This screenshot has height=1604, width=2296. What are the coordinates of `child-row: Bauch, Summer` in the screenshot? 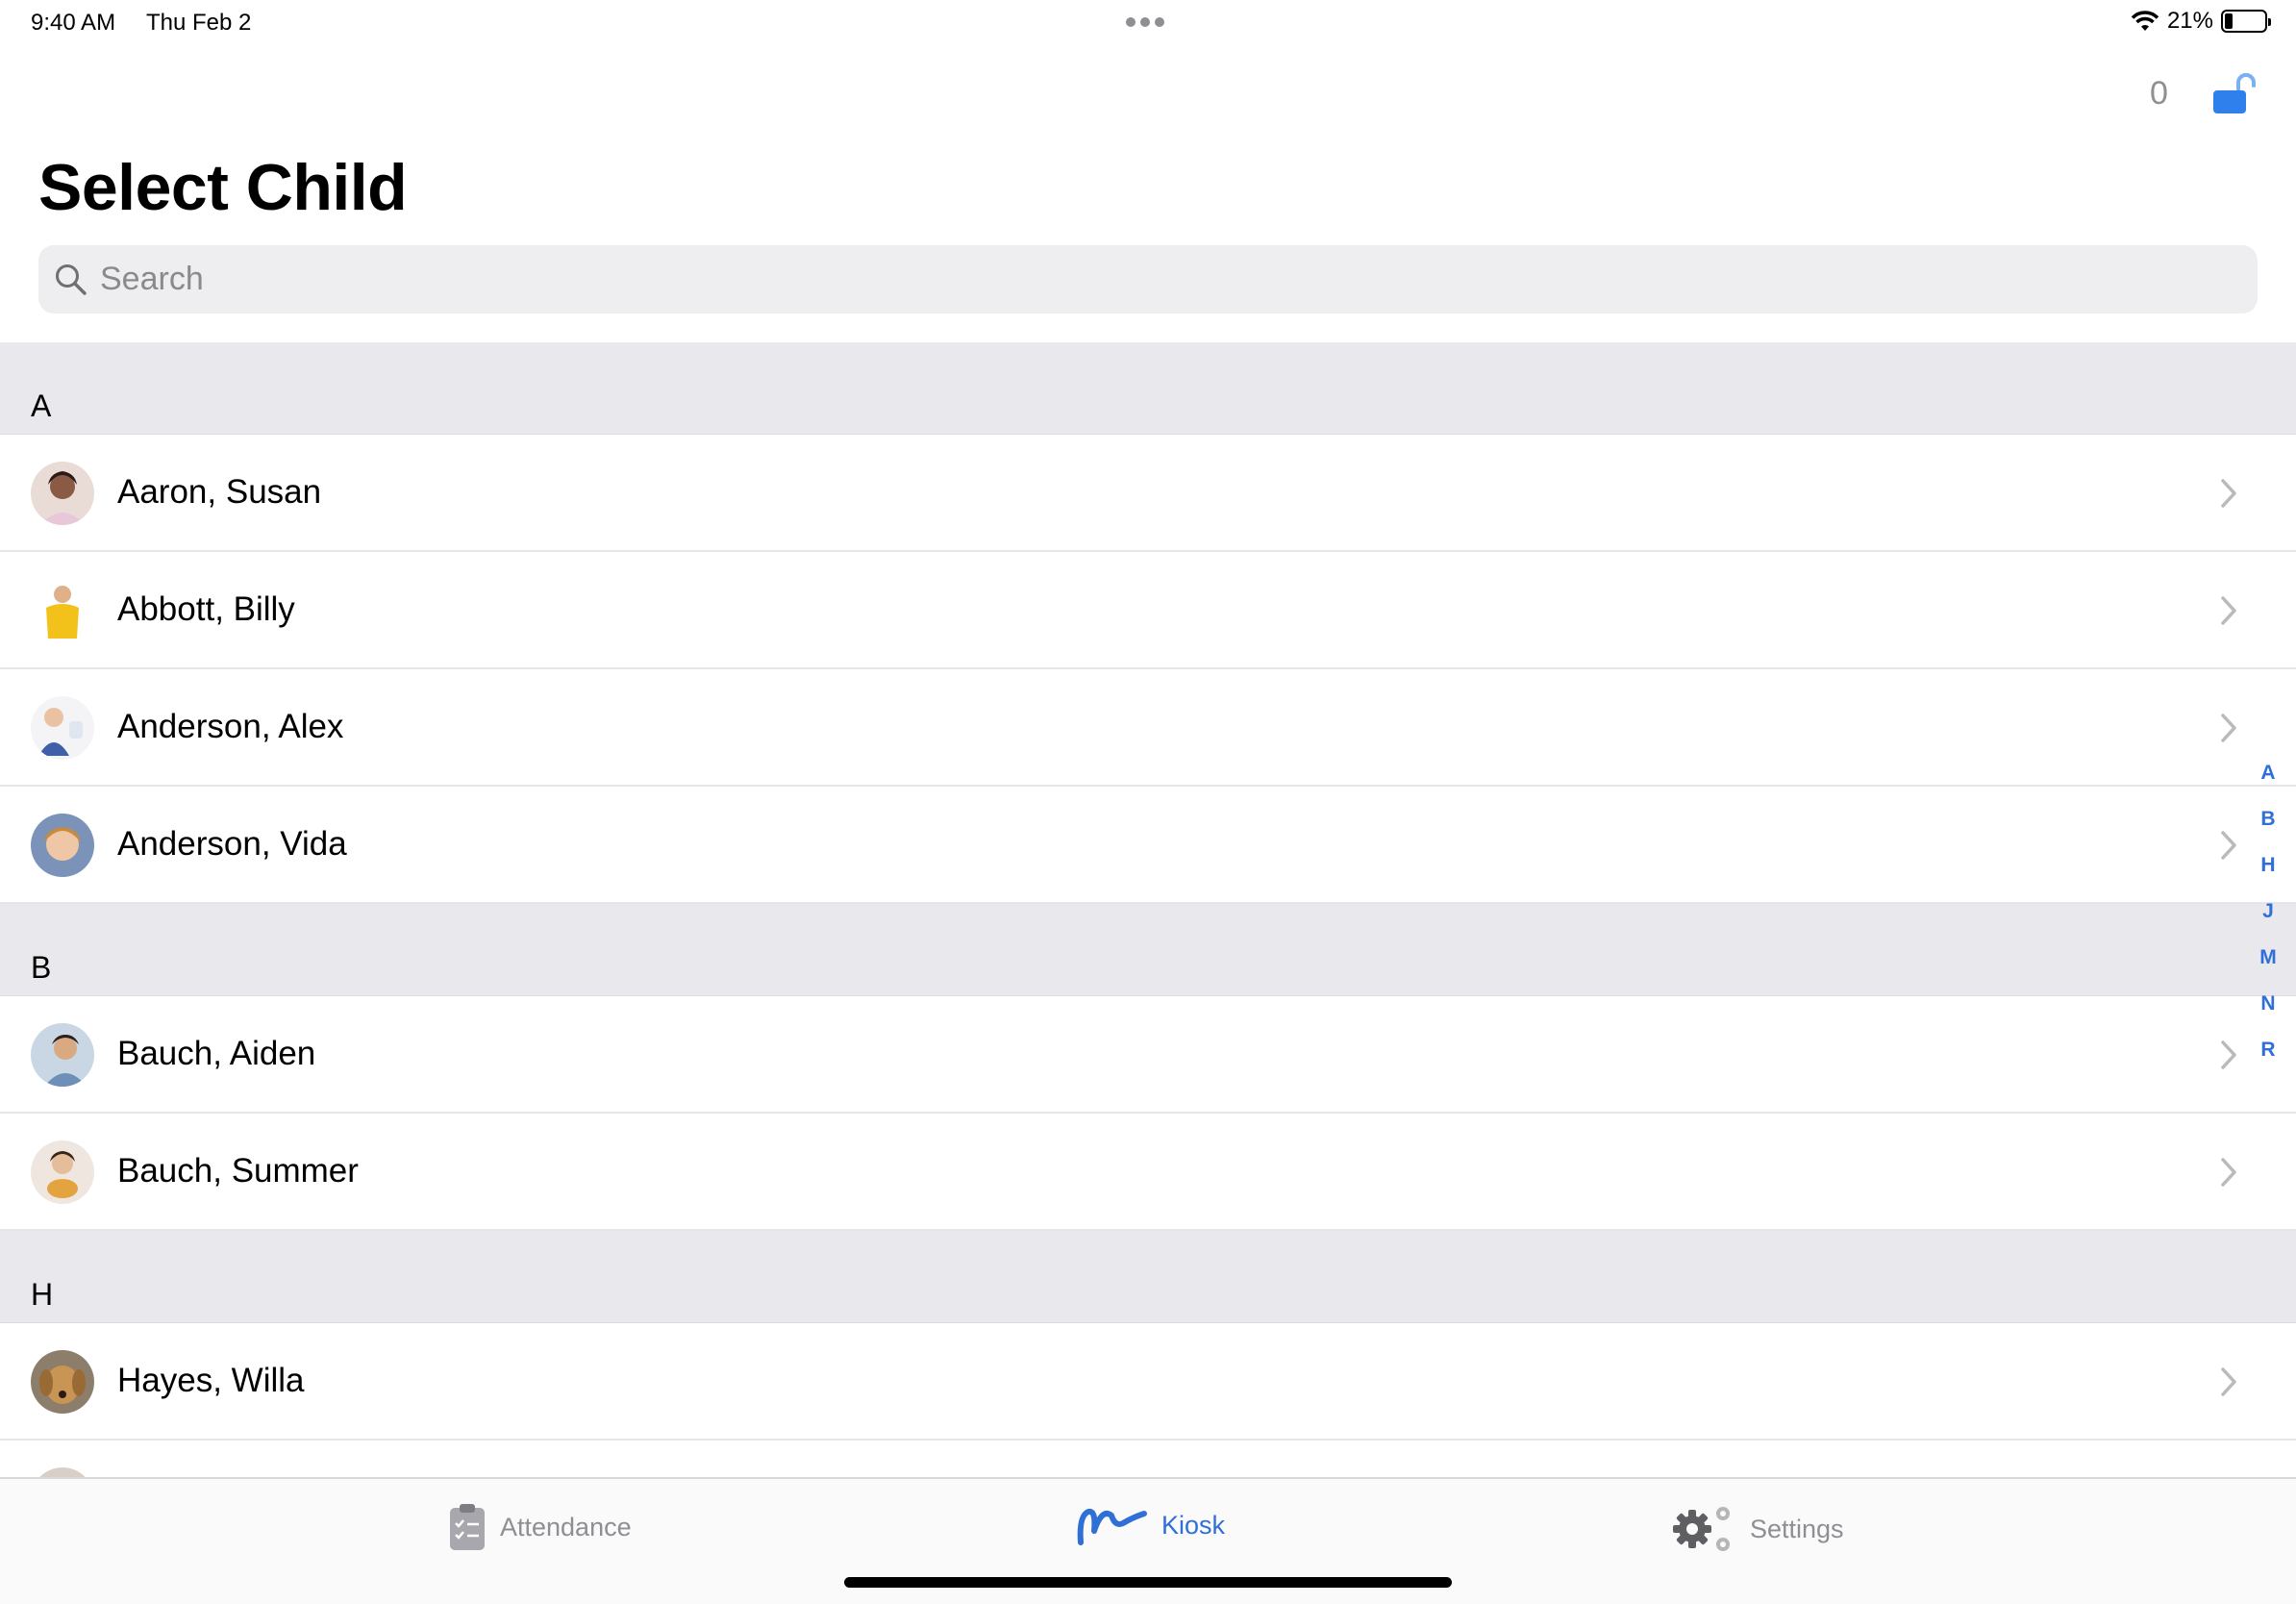 It's located at (1148, 1172).